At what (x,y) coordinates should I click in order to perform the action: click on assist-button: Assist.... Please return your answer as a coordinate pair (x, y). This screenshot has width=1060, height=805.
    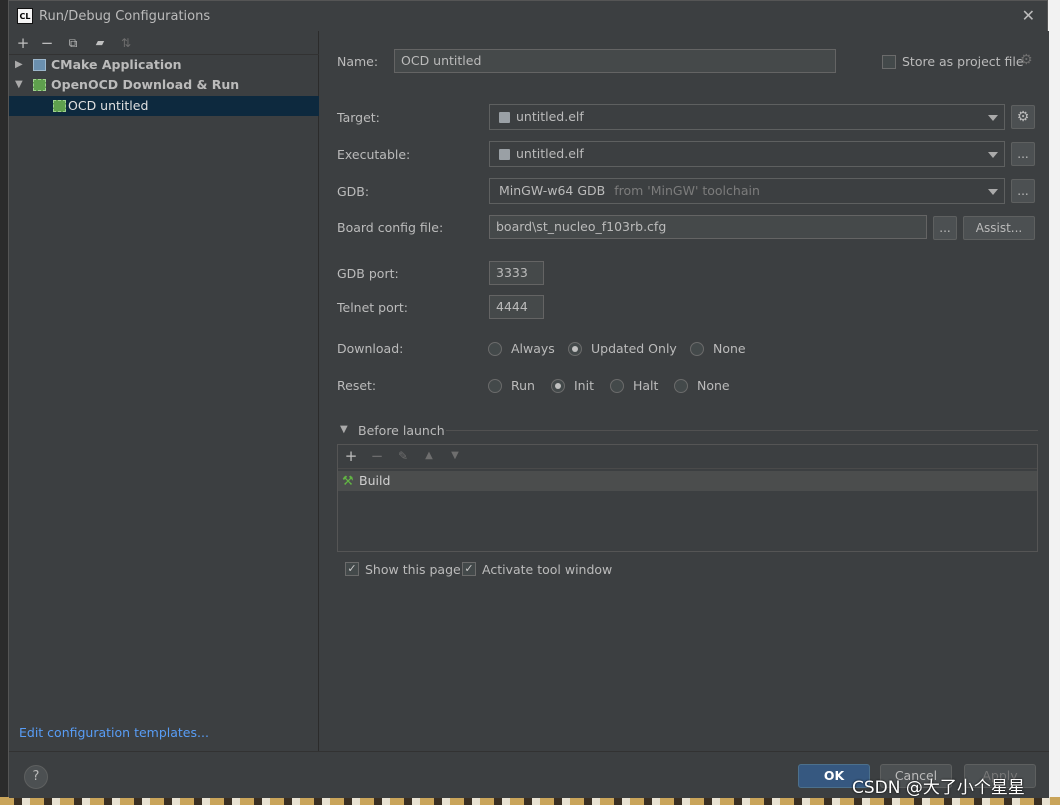
    Looking at the image, I should click on (999, 228).